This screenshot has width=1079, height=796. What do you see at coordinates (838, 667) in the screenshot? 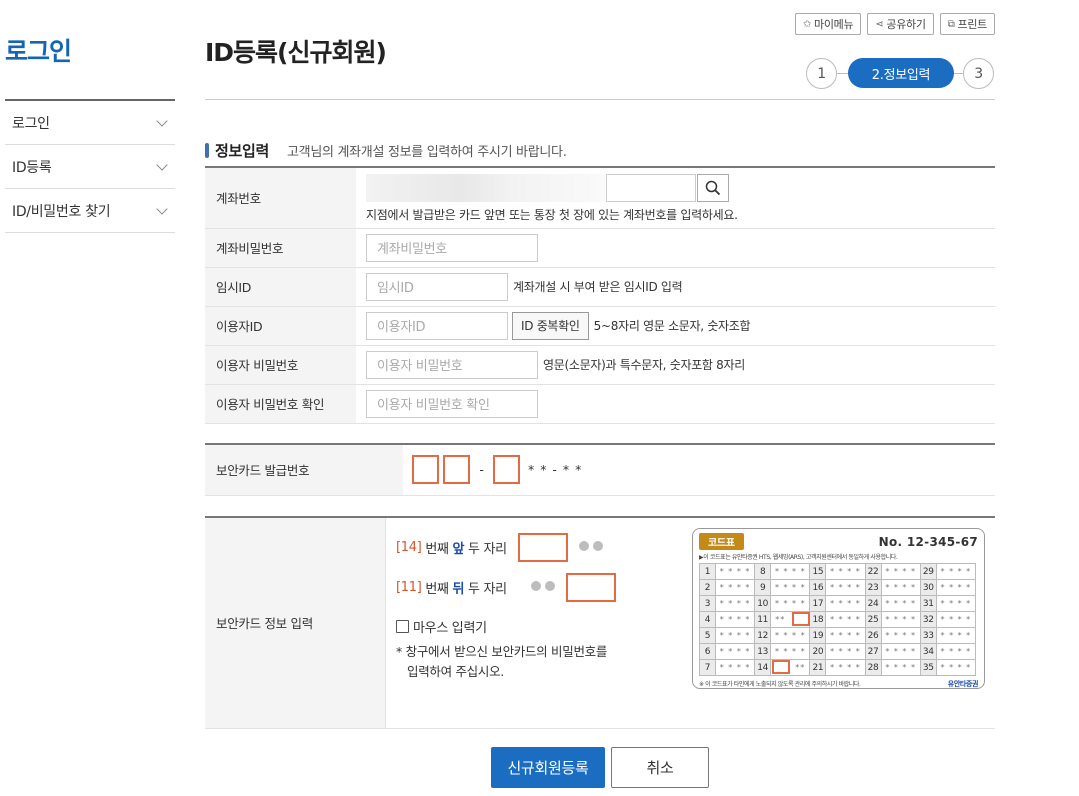
I see `code-card-row: 7 * * * * 14 ** 21 * * * * 28 * * * * 35 * * * *` at bounding box center [838, 667].